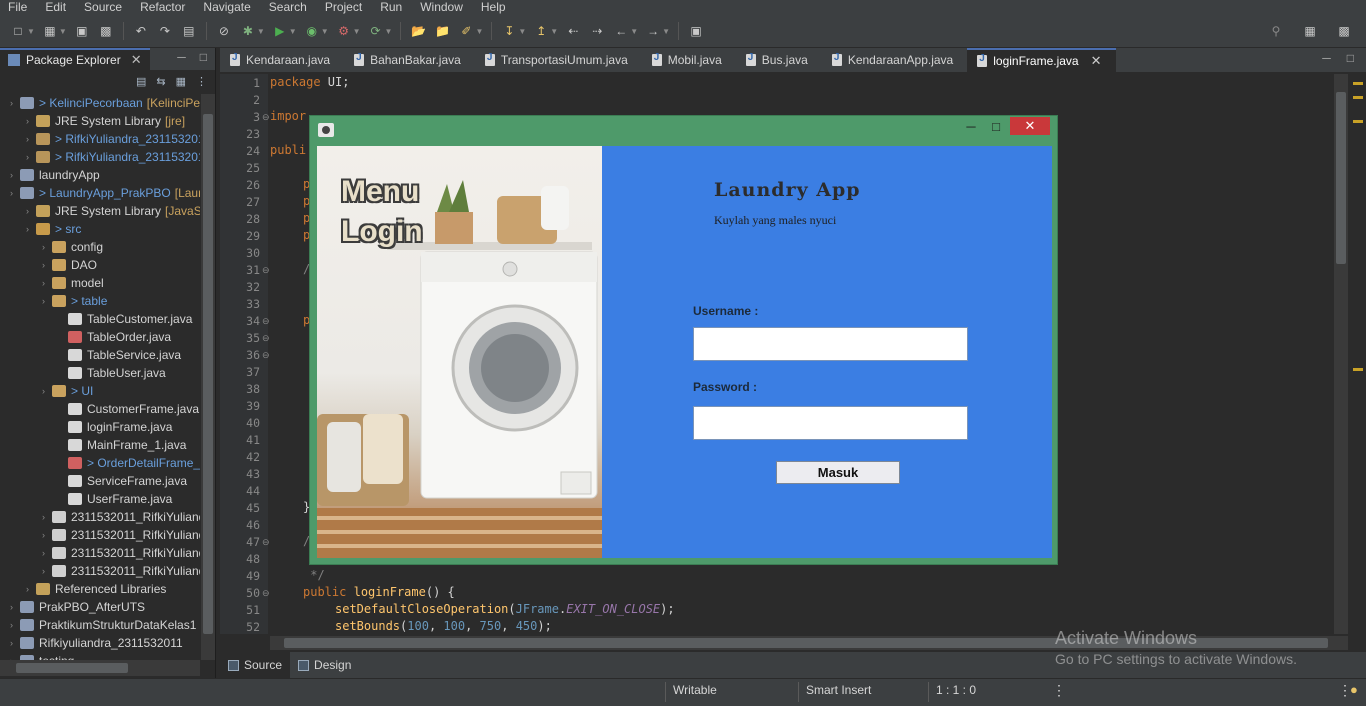 This screenshot has width=1366, height=706. What do you see at coordinates (100, 247) in the screenshot?
I see `tree-item: › config` at bounding box center [100, 247].